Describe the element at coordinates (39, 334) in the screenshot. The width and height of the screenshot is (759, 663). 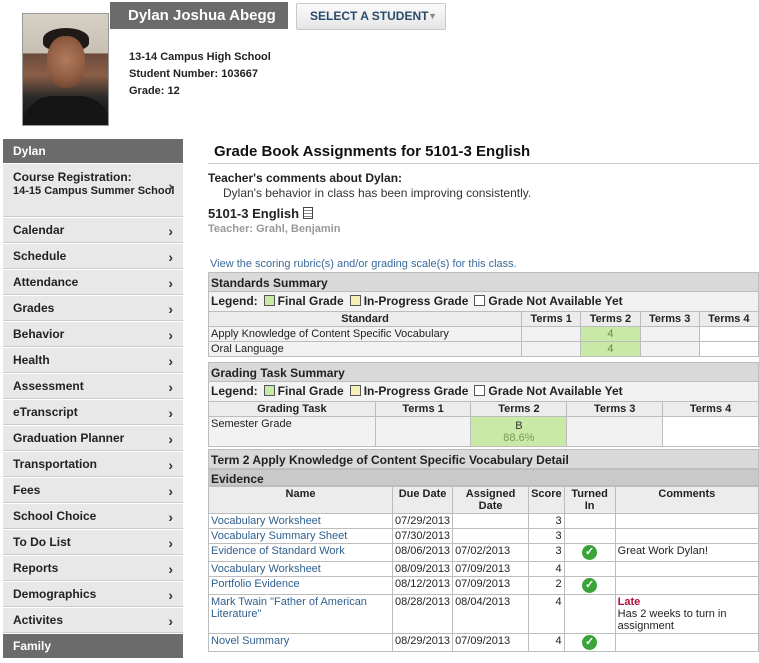
I see `sidebar-item-label: Behavior` at that location.